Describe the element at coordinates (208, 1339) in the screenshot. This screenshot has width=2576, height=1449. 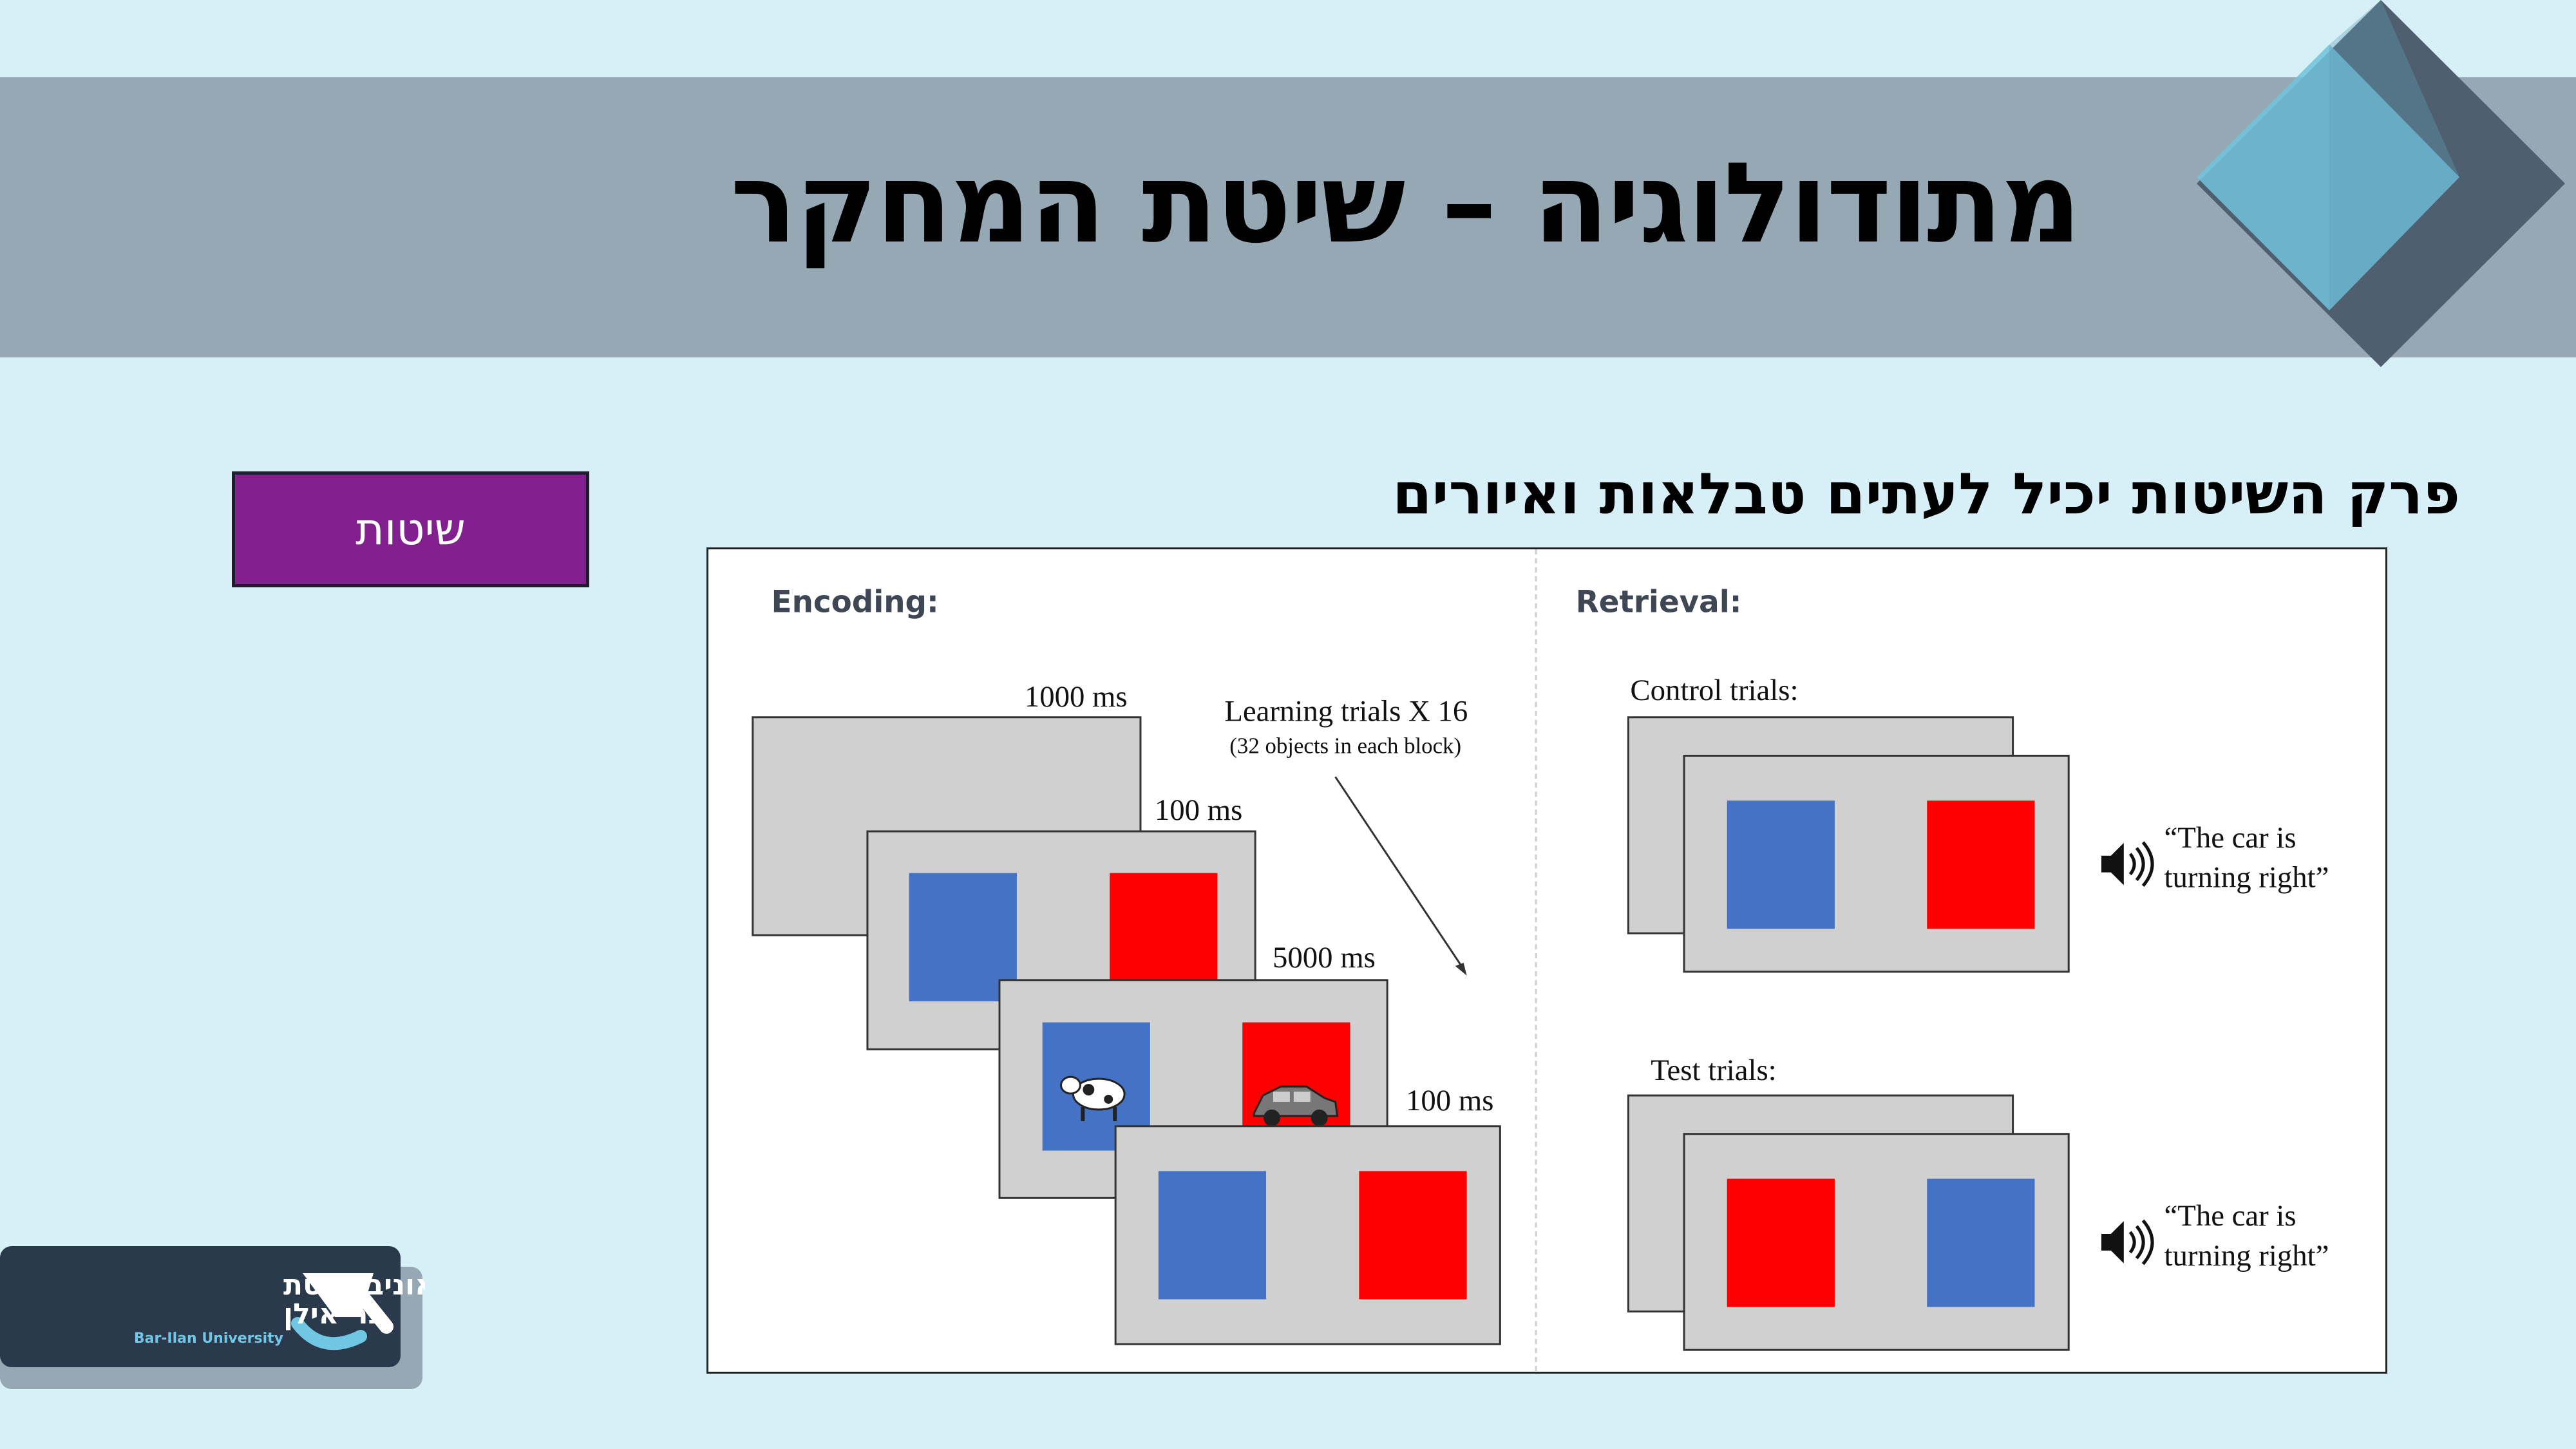
I see `logo-english: Bar-Ilan University` at that location.